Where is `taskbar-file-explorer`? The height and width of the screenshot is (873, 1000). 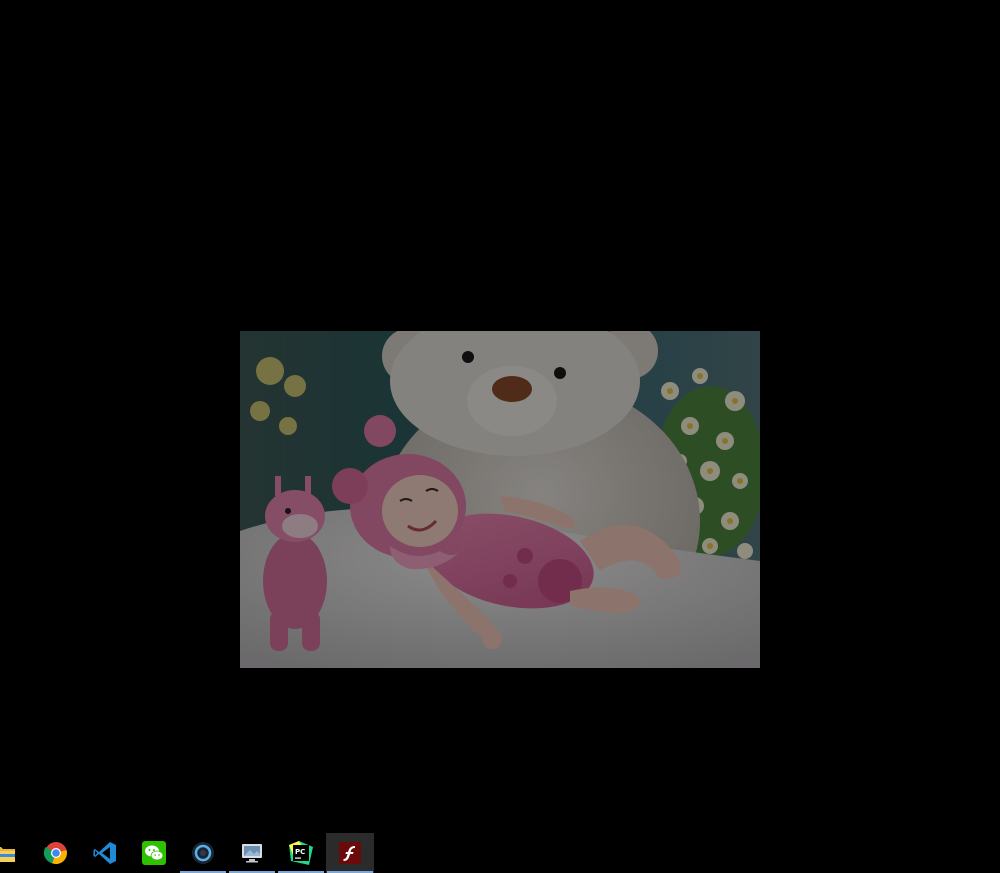
taskbar-file-explorer is located at coordinates (14, 853).